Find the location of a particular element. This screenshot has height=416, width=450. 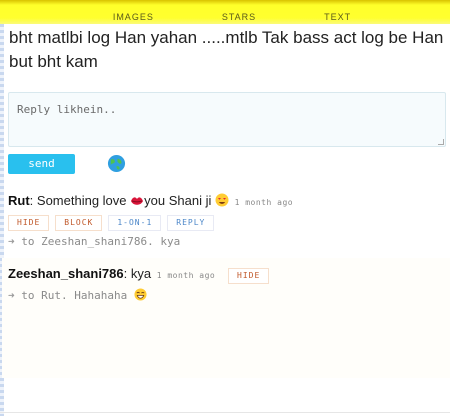

comment-message: kya is located at coordinates (141, 273).